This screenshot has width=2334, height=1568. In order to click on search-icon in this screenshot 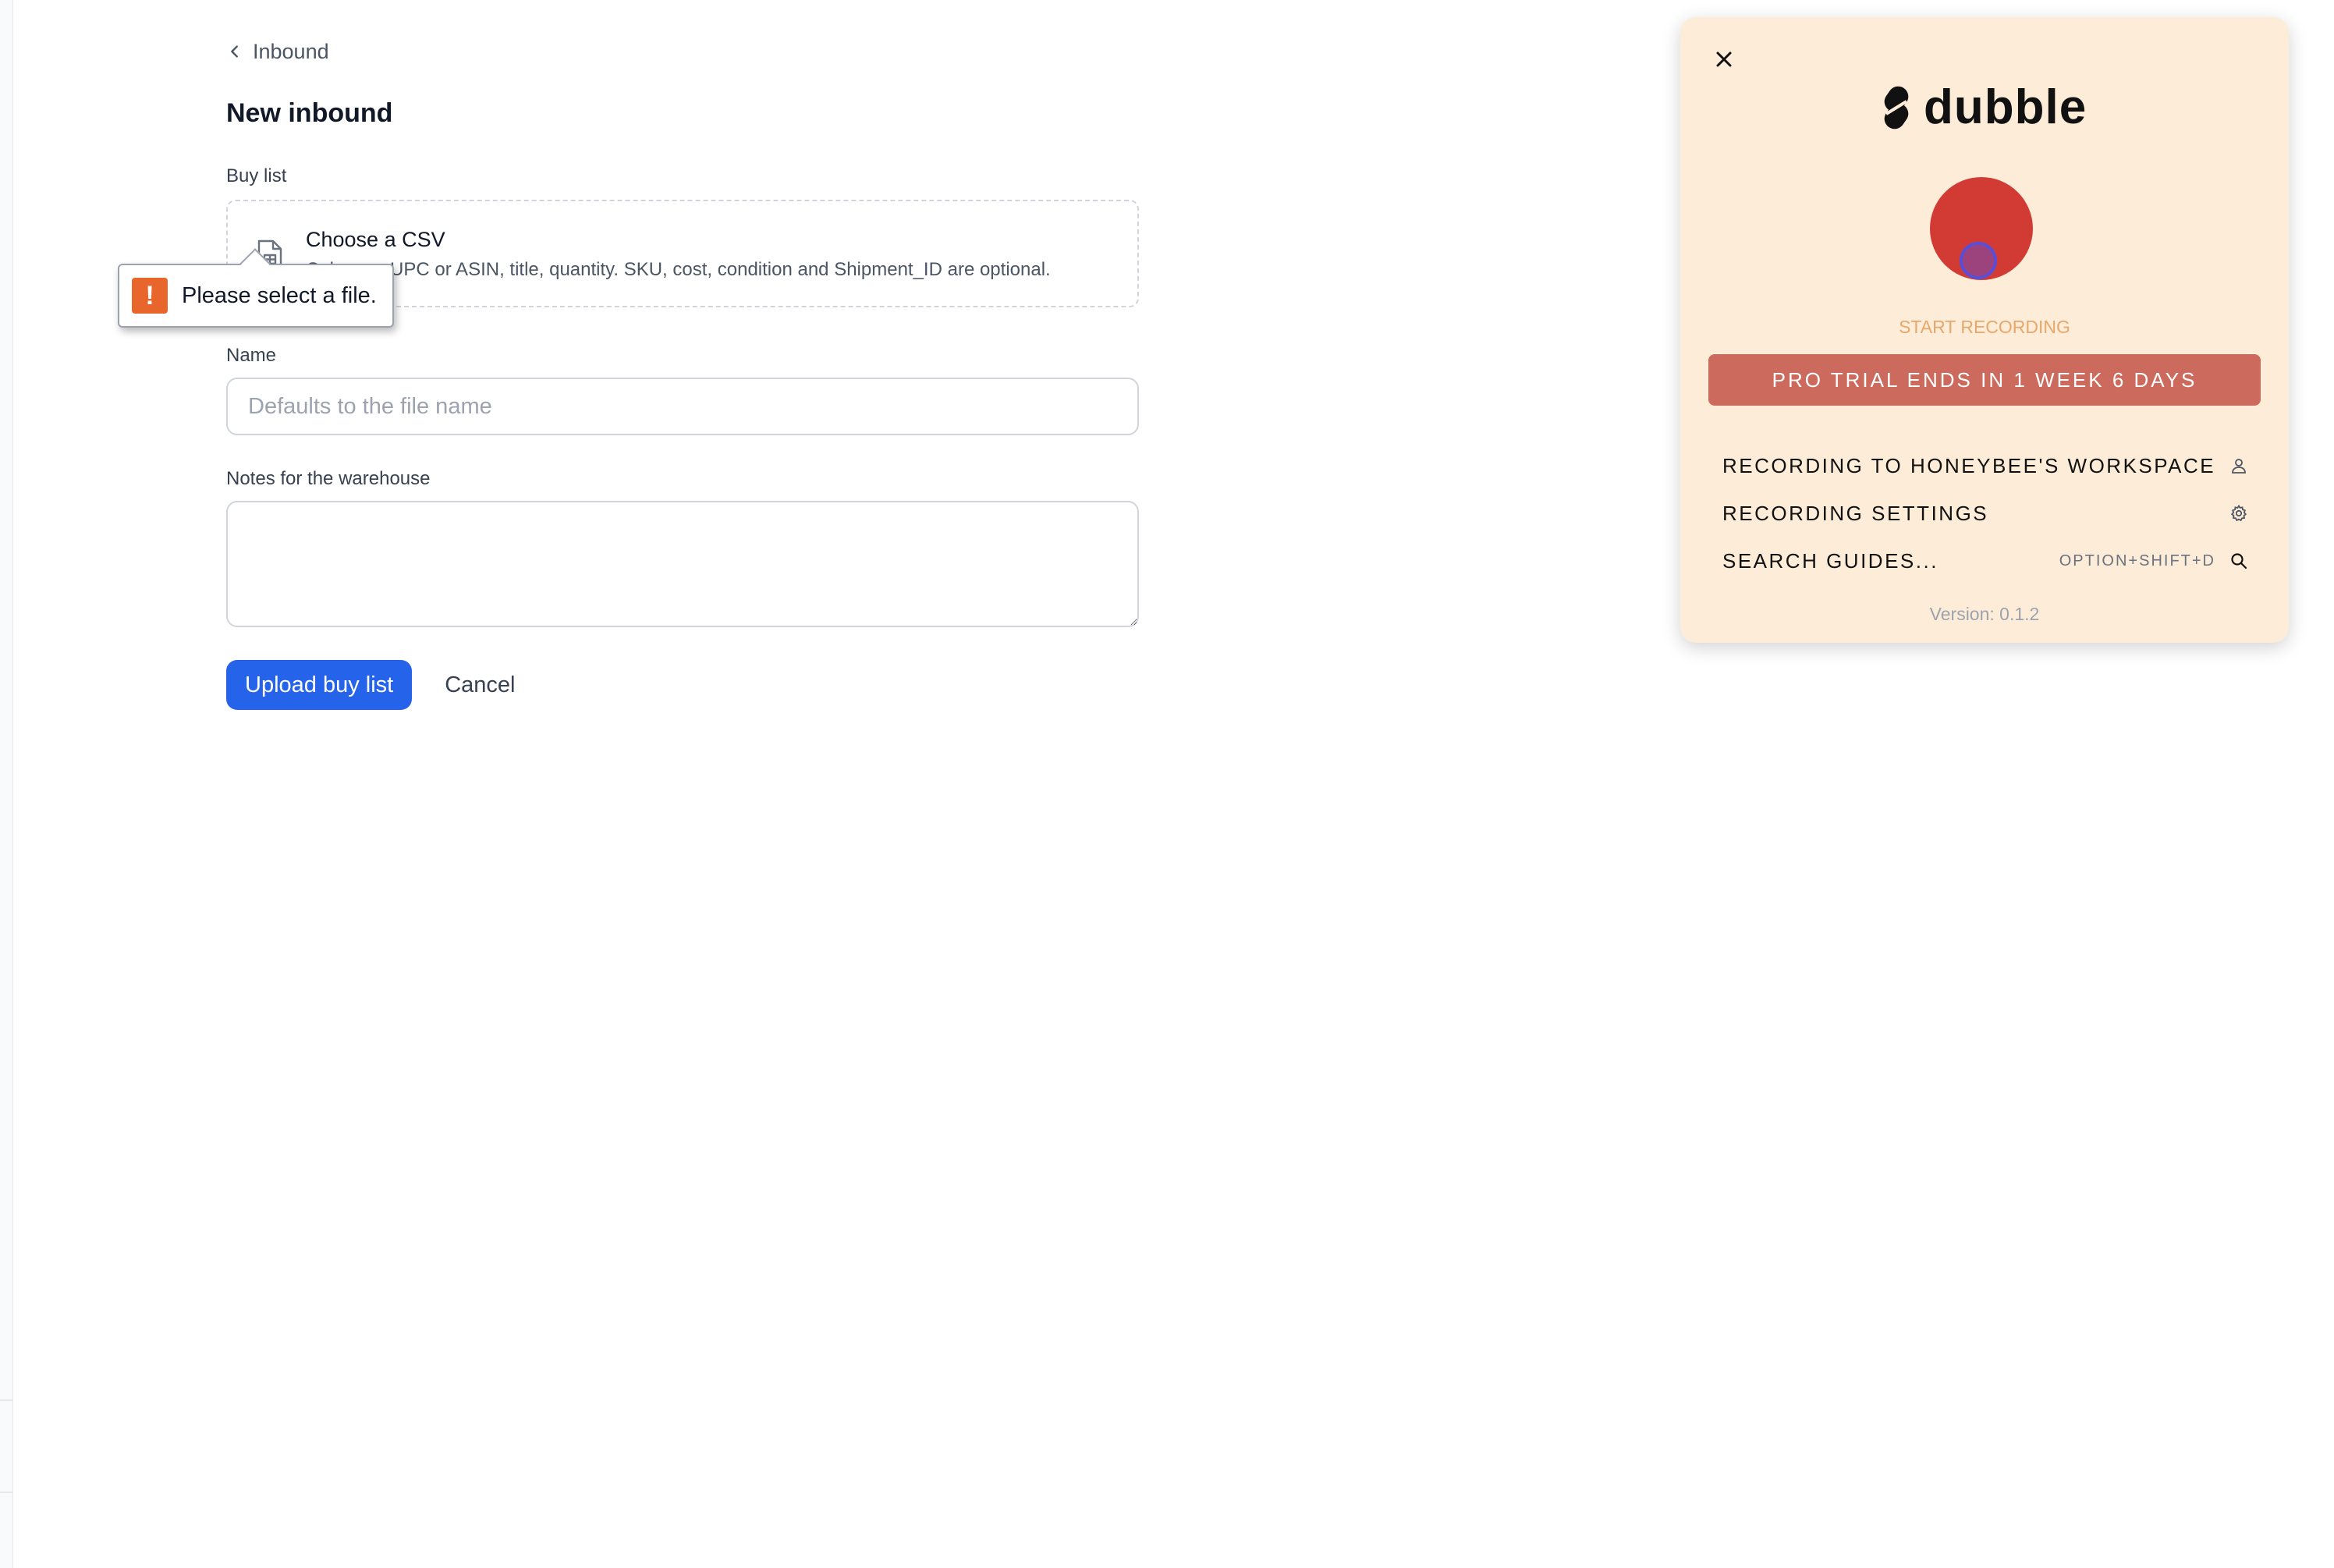, I will do `click(2239, 561)`.